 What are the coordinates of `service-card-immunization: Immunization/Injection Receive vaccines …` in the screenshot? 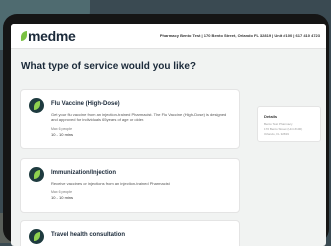 It's located at (130, 185).